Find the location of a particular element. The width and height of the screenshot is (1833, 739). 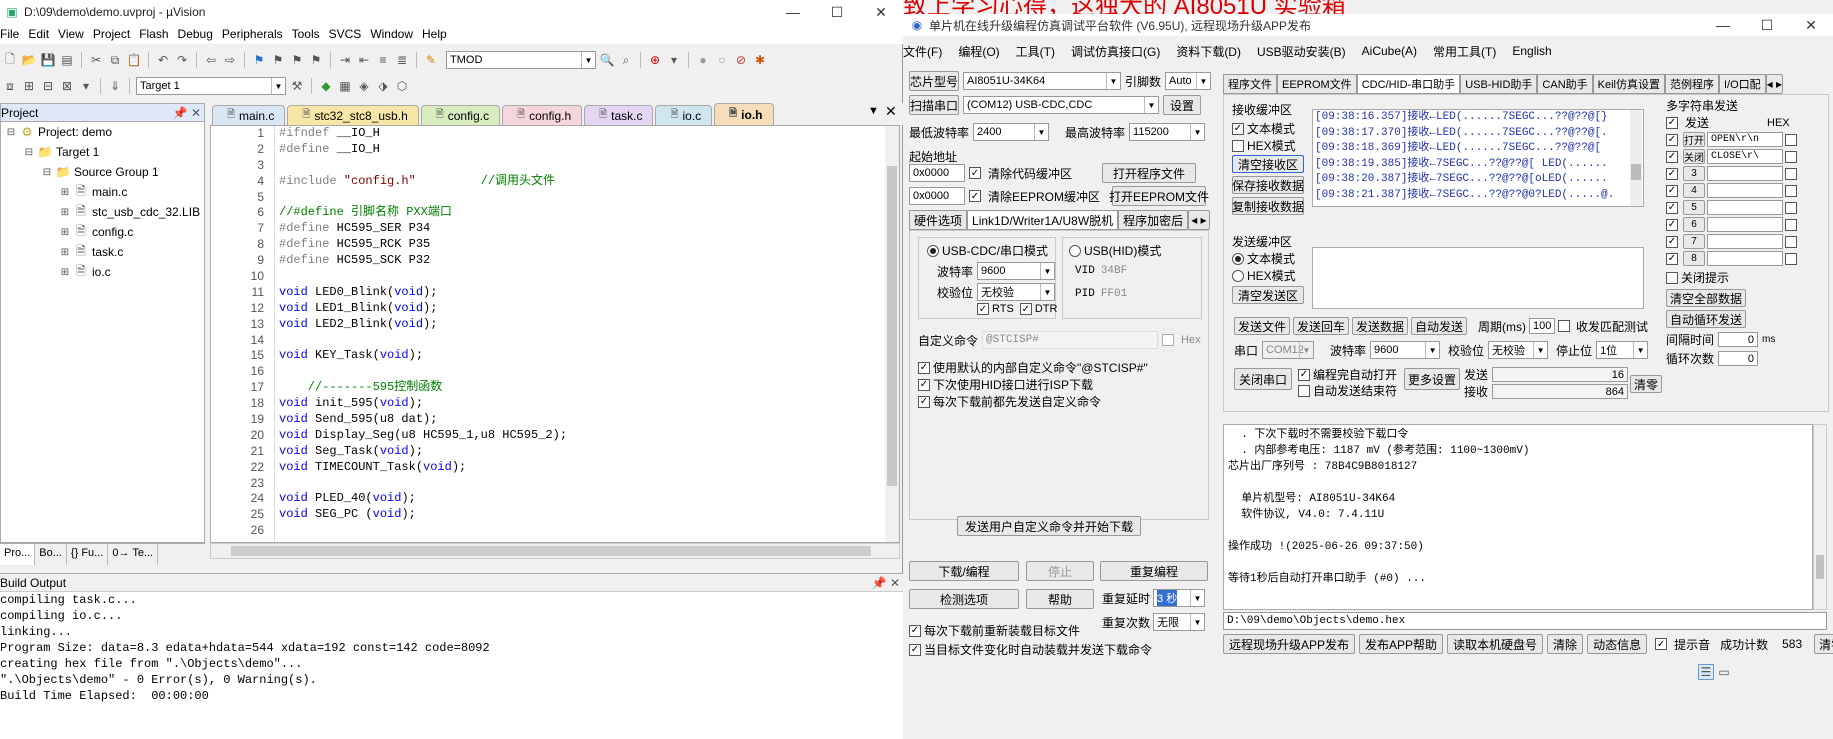

clear-all-button: 清空全部数据 is located at coordinates (1706, 298).